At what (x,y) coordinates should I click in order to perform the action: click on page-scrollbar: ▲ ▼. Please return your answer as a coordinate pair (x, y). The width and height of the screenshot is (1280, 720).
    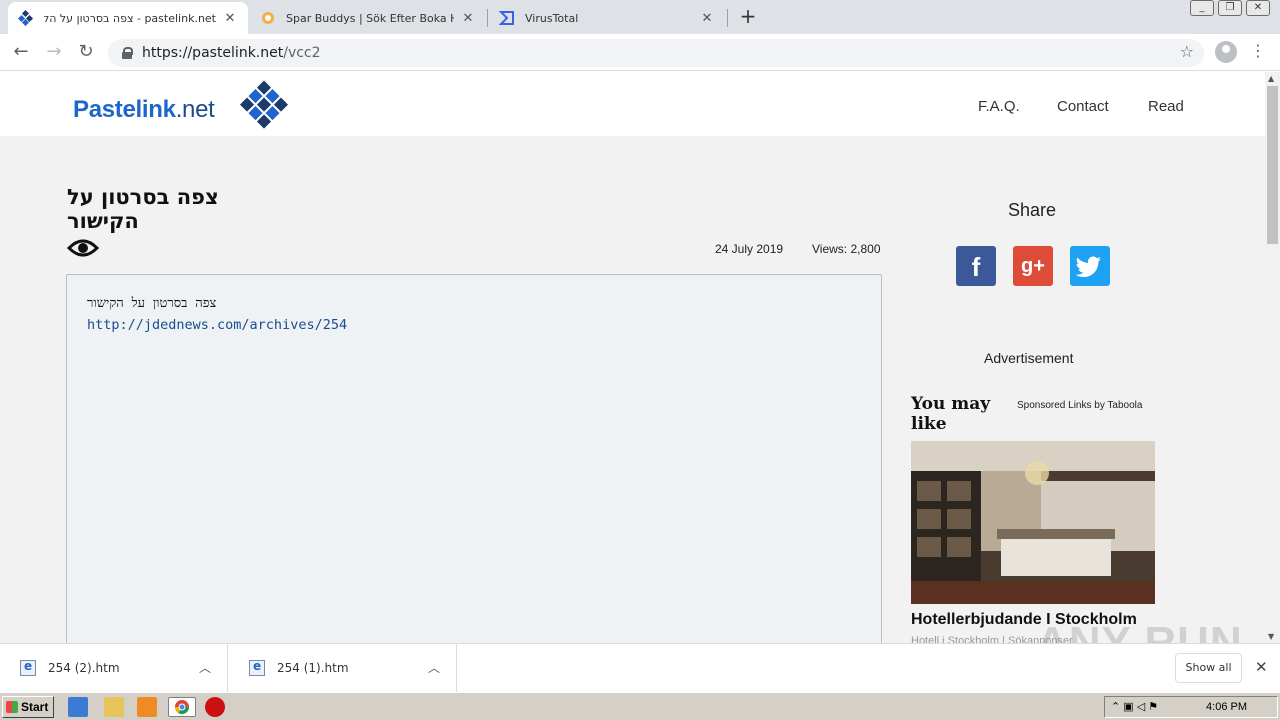
    Looking at the image, I should click on (1272, 357).